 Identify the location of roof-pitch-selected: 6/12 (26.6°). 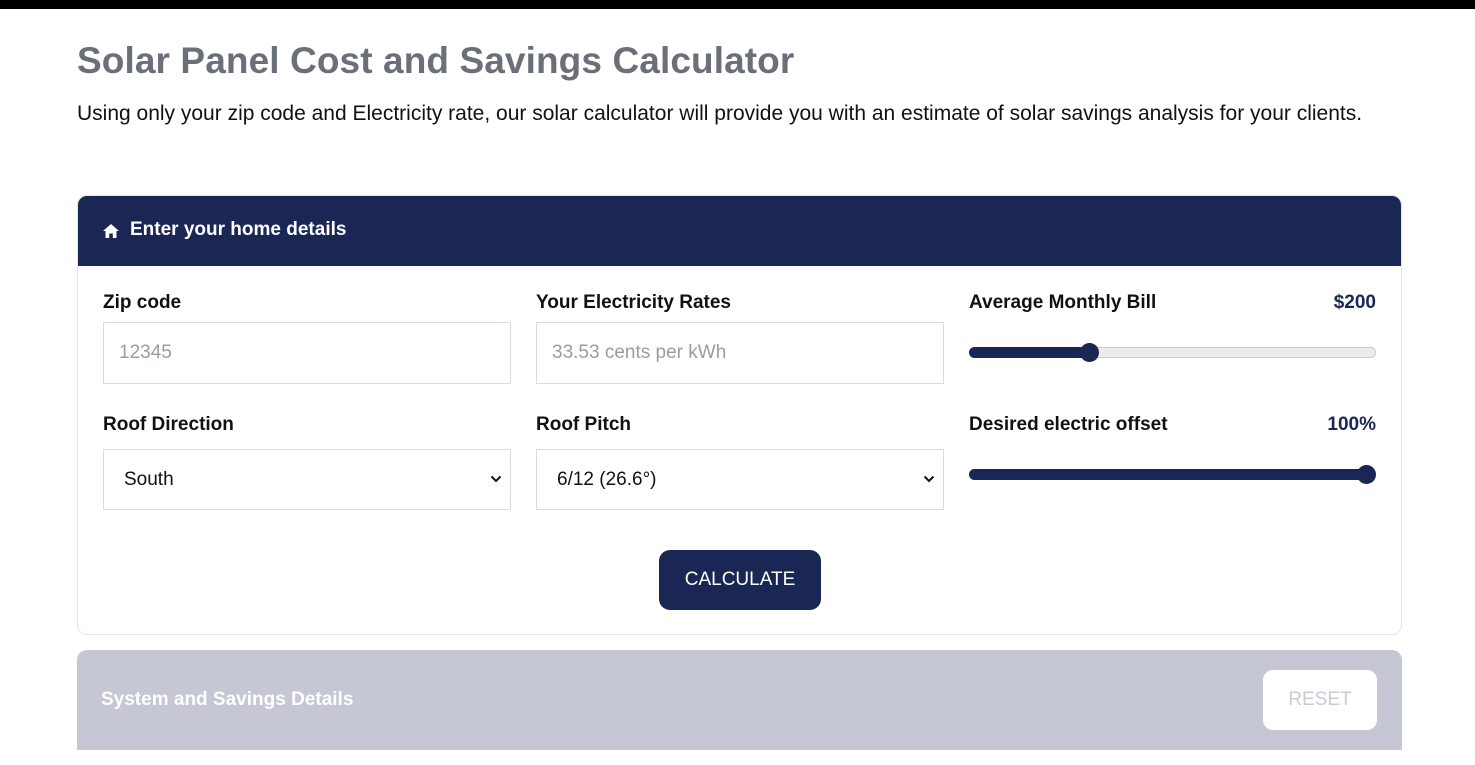
(607, 479).